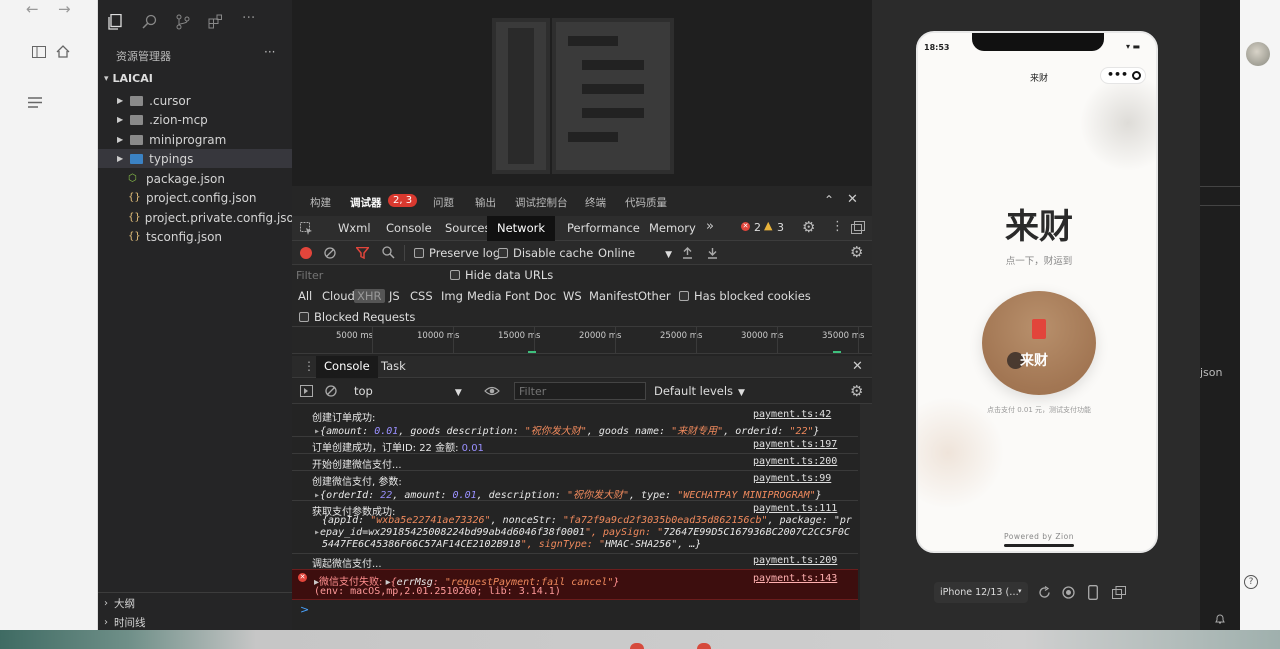 This screenshot has height=649, width=1280. I want to click on close-miniprogram-icon, so click(1136, 75).